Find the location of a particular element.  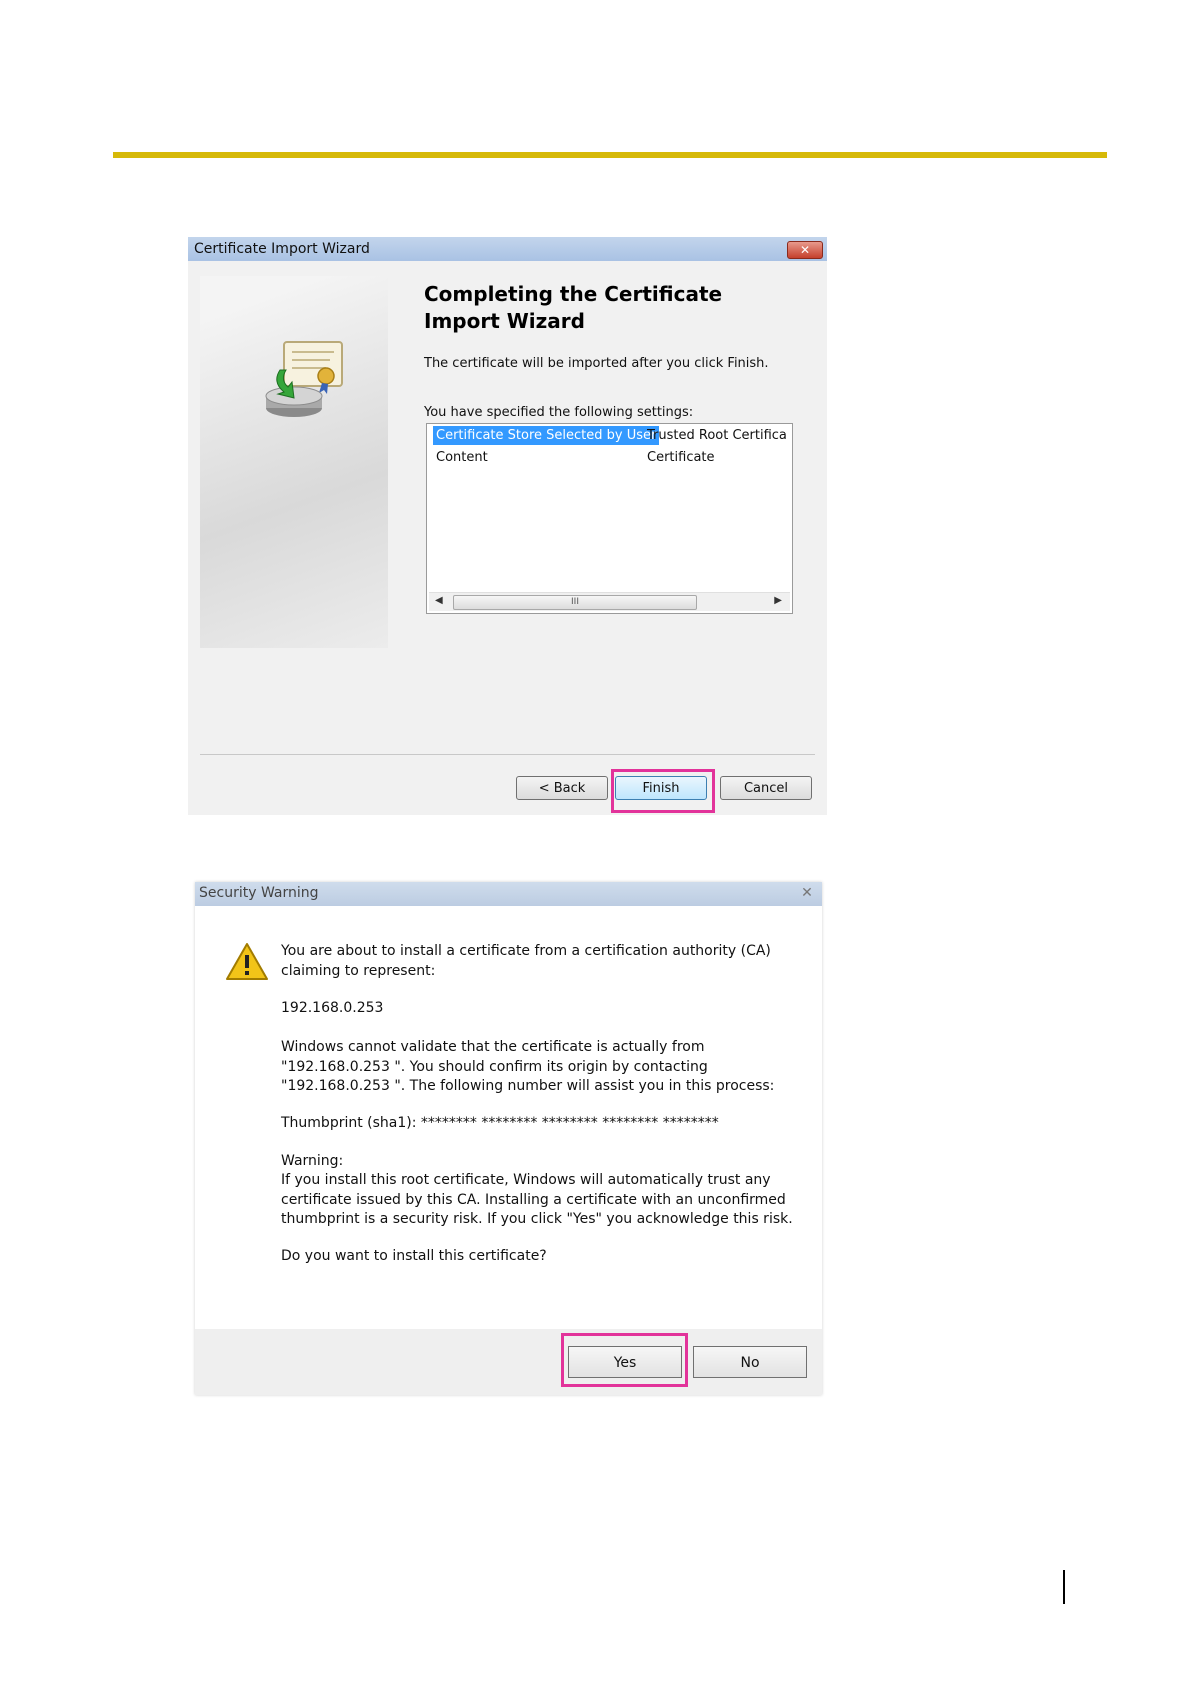

wizard-side-banner is located at coordinates (294, 462).